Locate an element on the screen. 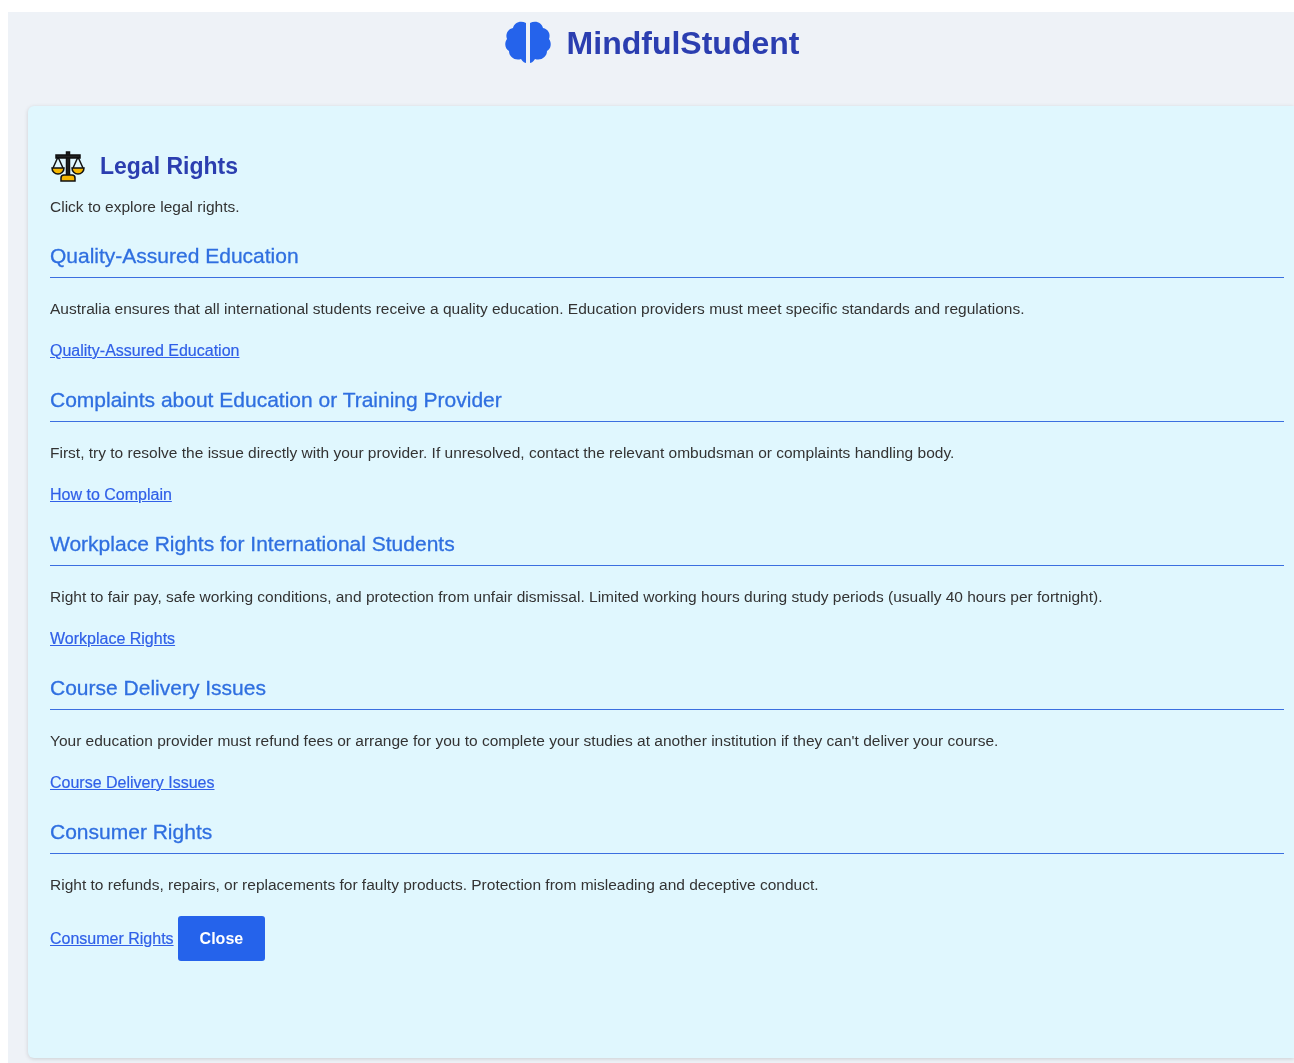 Image resolution: width=1294 pixels, height=1063 pixels. intro-text: Click to explore legal rights. is located at coordinates (145, 207).